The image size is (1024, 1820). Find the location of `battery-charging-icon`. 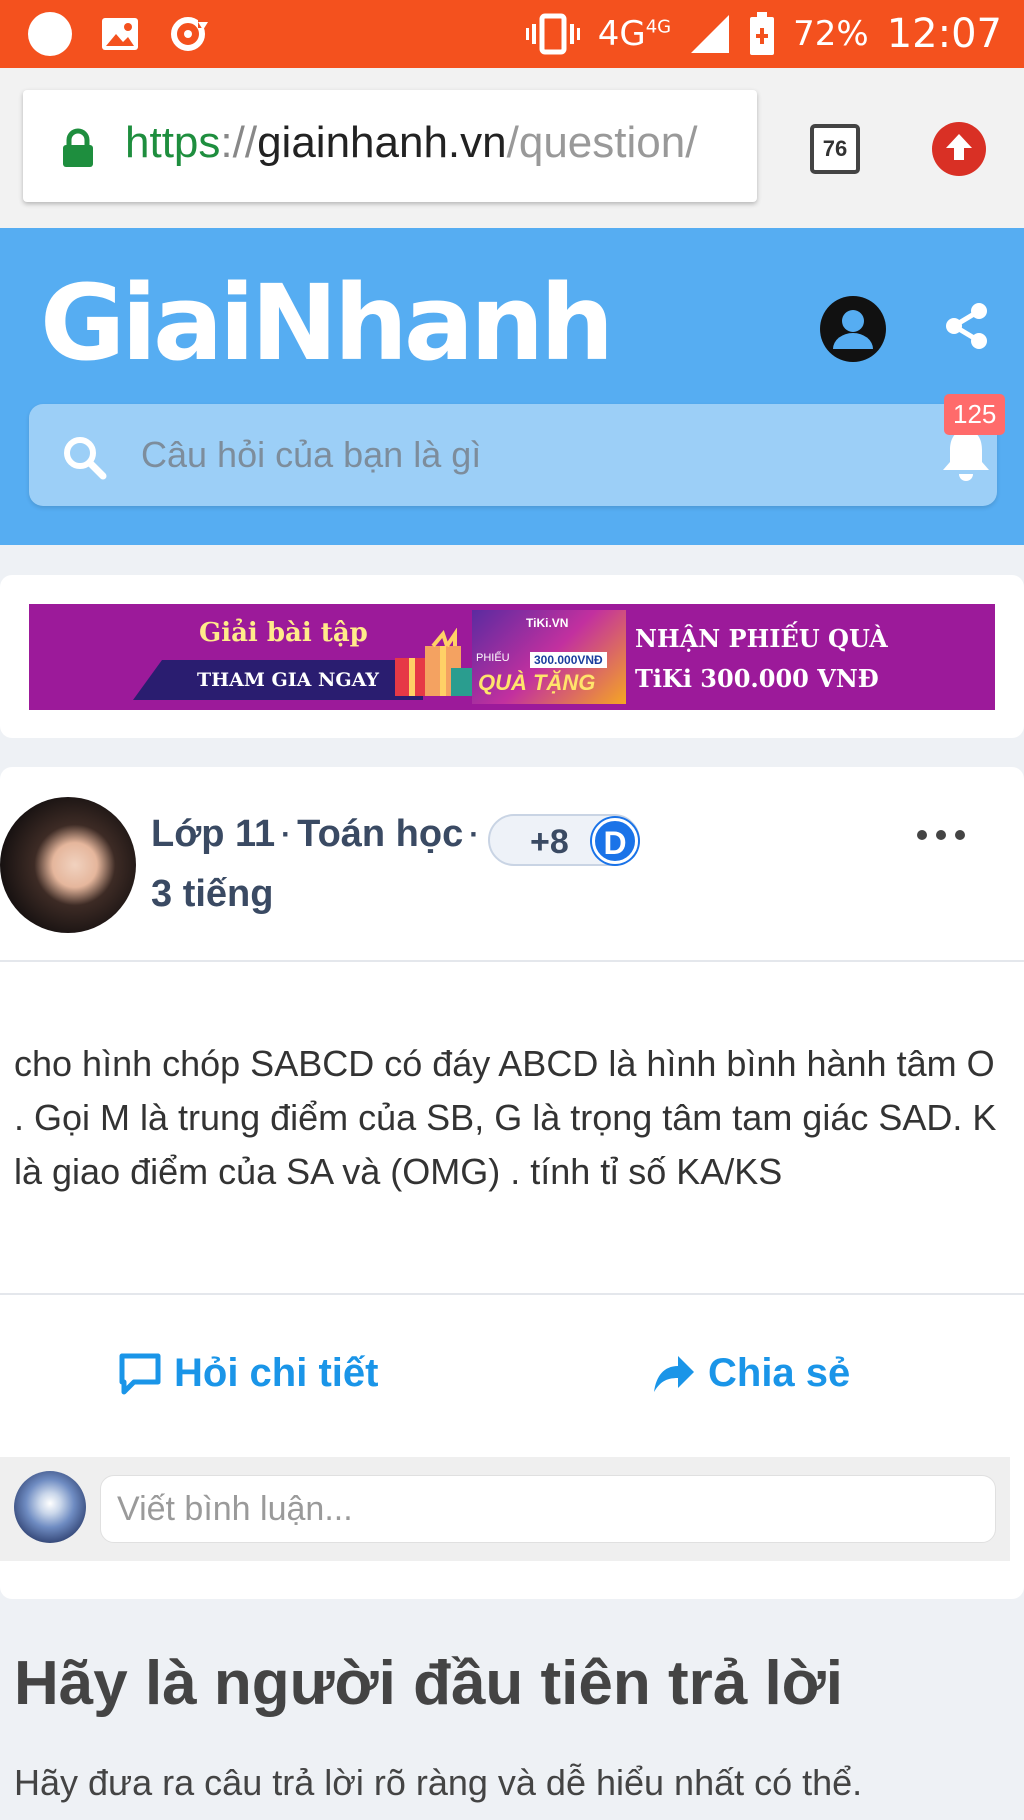

battery-charging-icon is located at coordinates (762, 33).